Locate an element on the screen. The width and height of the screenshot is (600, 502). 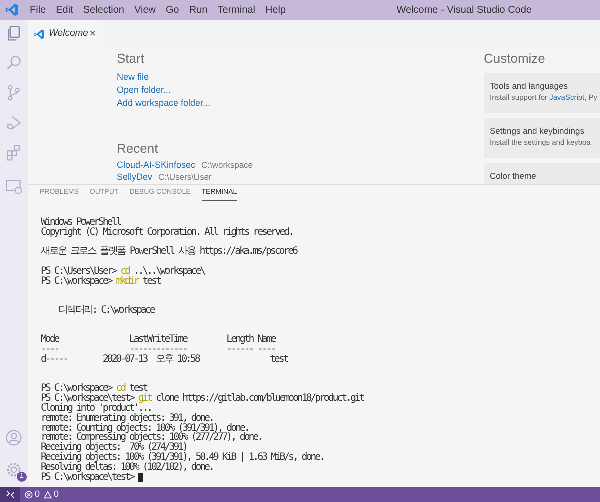
folder-path: C:\Users\User is located at coordinates (185, 177).